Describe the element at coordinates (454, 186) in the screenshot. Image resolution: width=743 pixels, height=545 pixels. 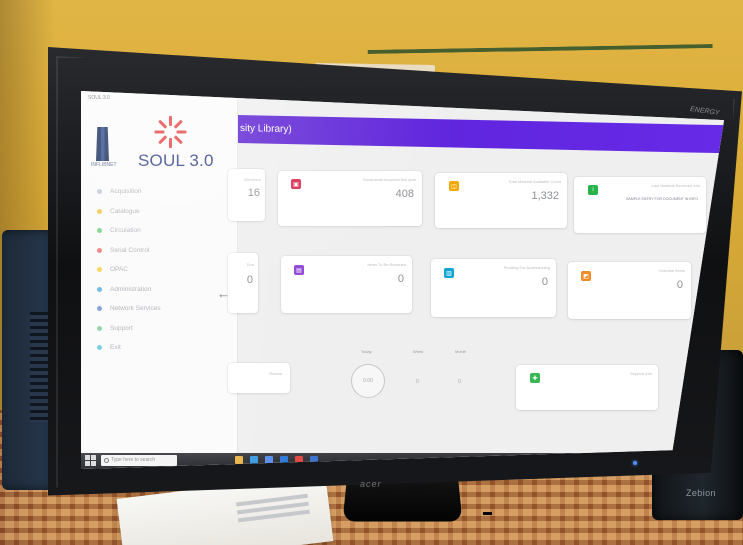
I see `archive-icon: ◫` at that location.